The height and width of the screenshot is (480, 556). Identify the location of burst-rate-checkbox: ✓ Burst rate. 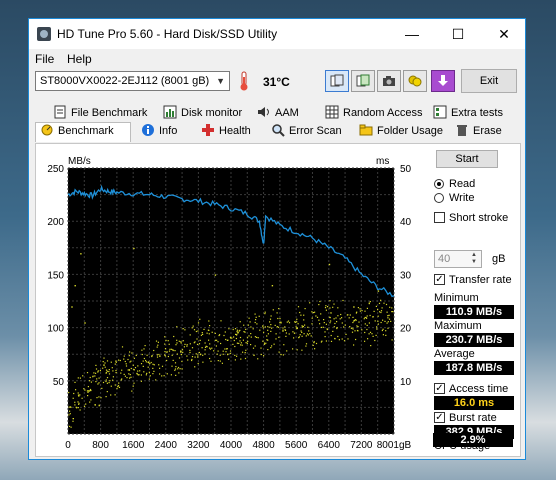
(477, 419).